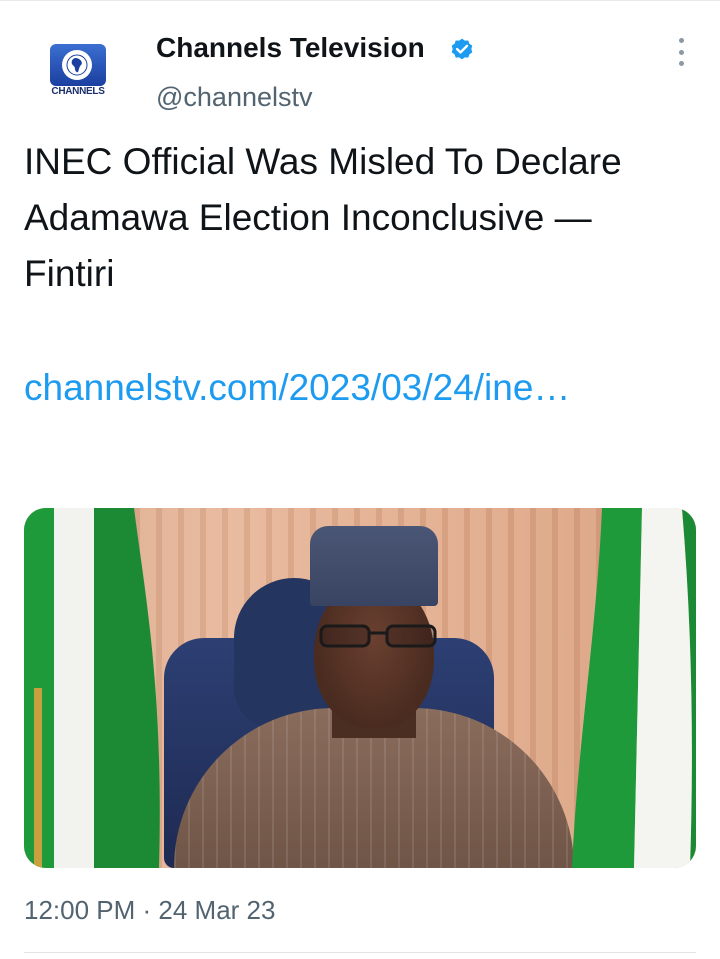 The height and width of the screenshot is (959, 720). What do you see at coordinates (462, 50) in the screenshot?
I see `verified-badge-icon` at bounding box center [462, 50].